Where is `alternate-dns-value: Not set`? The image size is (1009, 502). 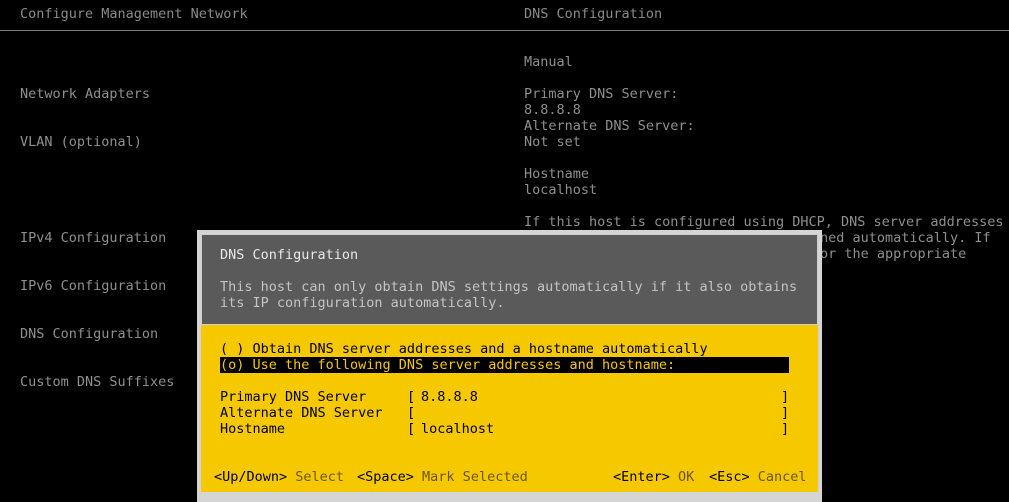 alternate-dns-value: Not set is located at coordinates (552, 142).